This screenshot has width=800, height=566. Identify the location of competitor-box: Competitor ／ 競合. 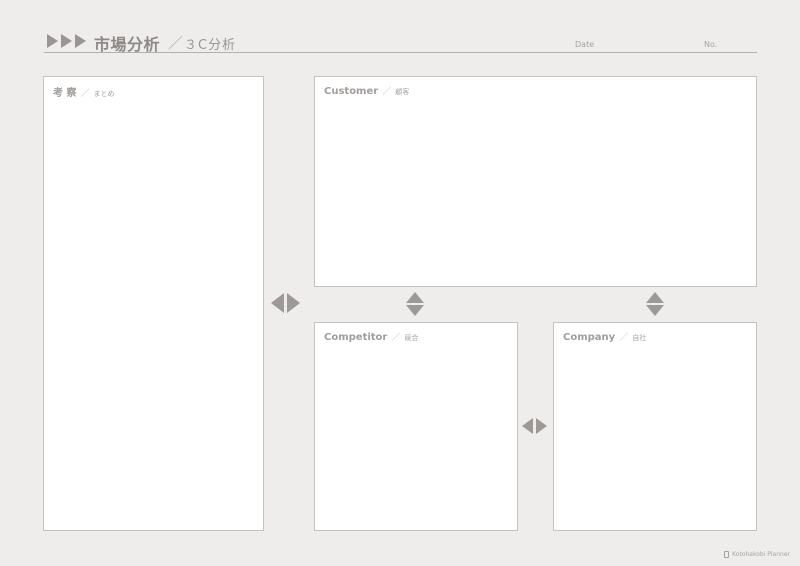
(416, 426).